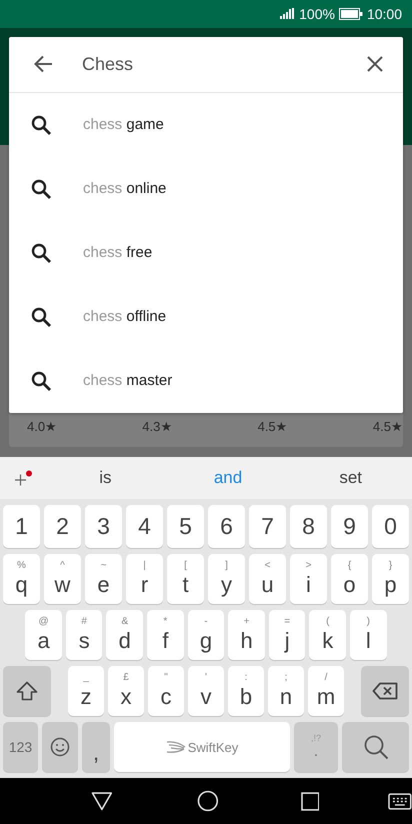  Describe the element at coordinates (144, 526) in the screenshot. I see `key: 4` at that location.